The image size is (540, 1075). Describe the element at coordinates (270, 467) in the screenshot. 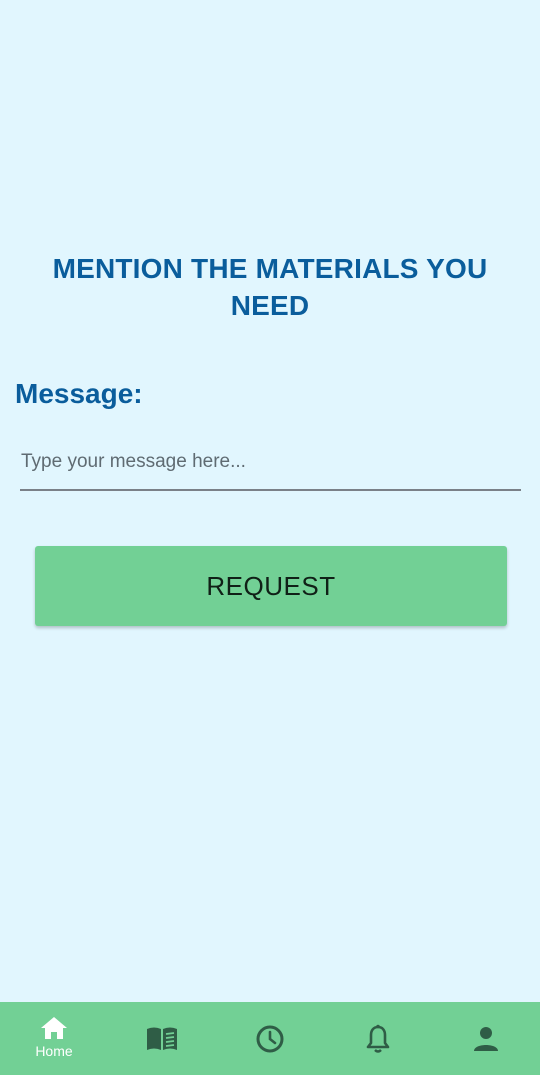

I see `message-input` at that location.